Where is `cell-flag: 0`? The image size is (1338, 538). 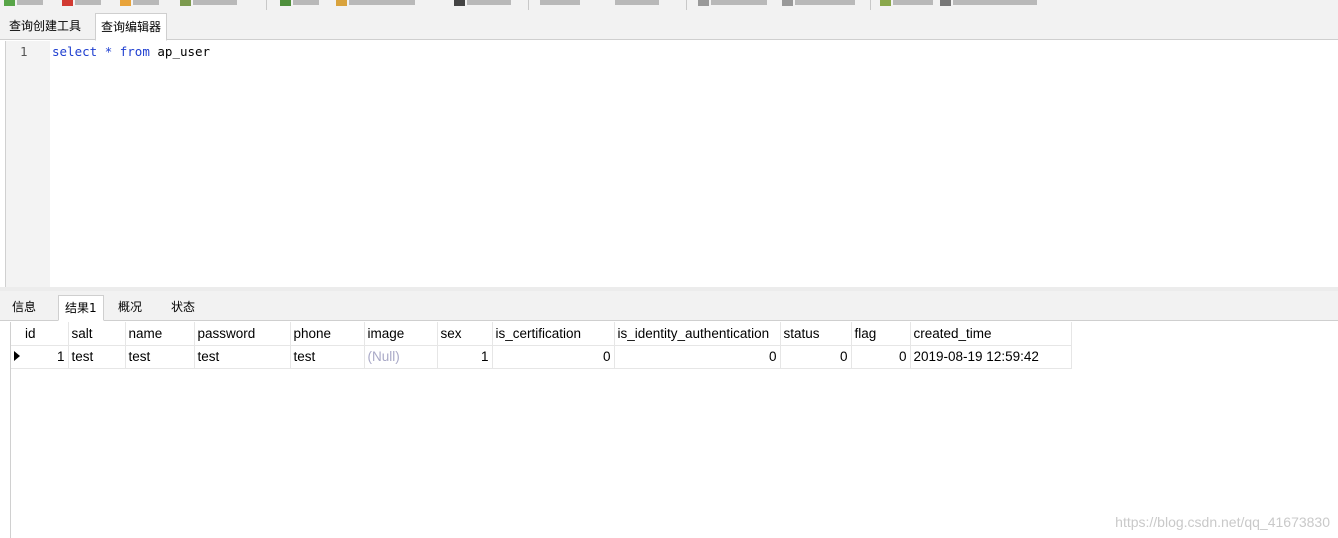 cell-flag: 0 is located at coordinates (881, 357).